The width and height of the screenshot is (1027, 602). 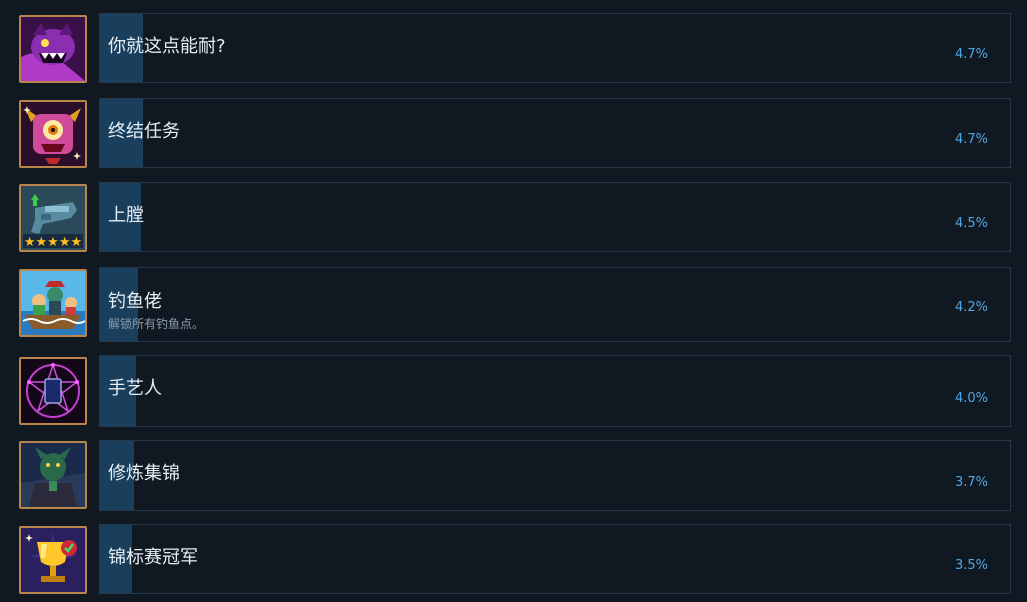 What do you see at coordinates (144, 131) in the screenshot?
I see `achievement-title: 终结任务` at bounding box center [144, 131].